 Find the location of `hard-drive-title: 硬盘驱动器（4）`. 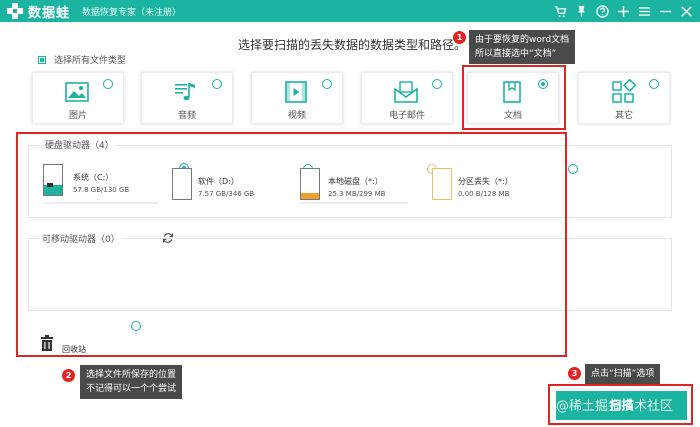

hard-drive-title: 硬盘驱动器（4） is located at coordinates (79, 144).